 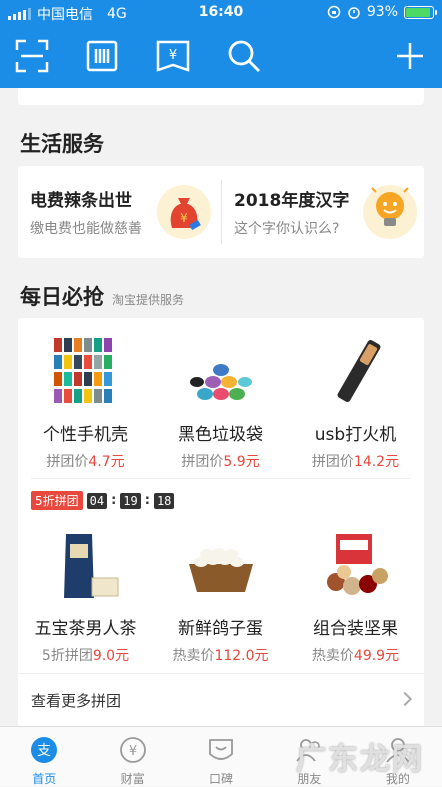 I want to click on timer-seconds: 18, so click(x=164, y=500).